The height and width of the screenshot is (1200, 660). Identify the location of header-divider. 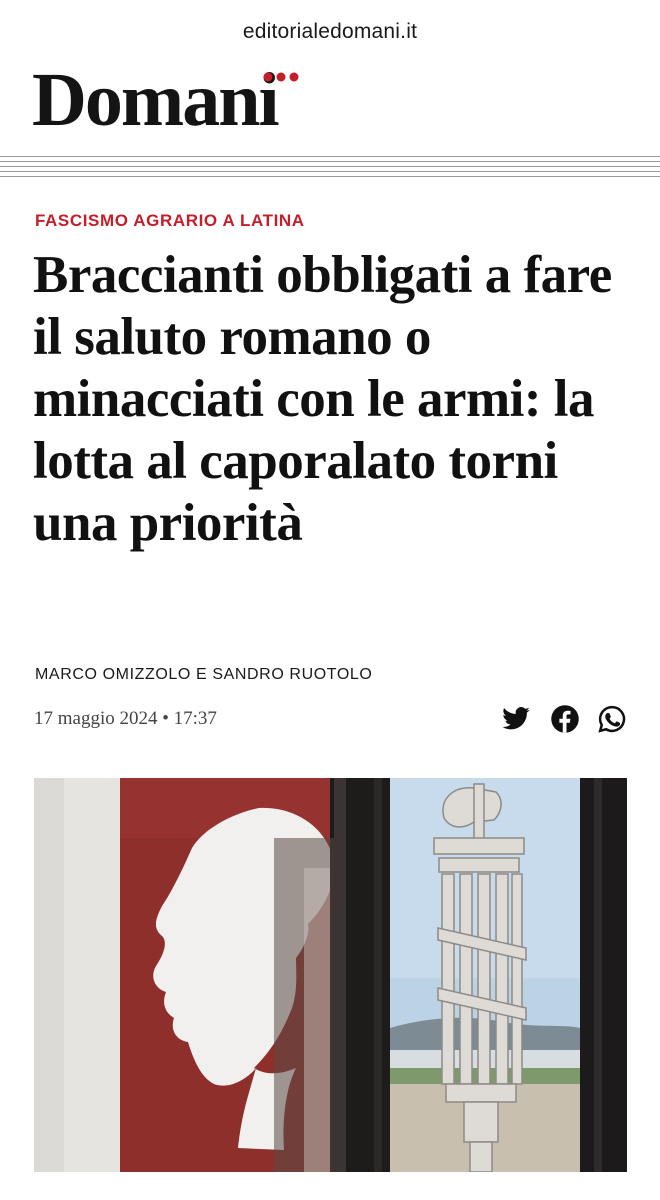
(330, 167).